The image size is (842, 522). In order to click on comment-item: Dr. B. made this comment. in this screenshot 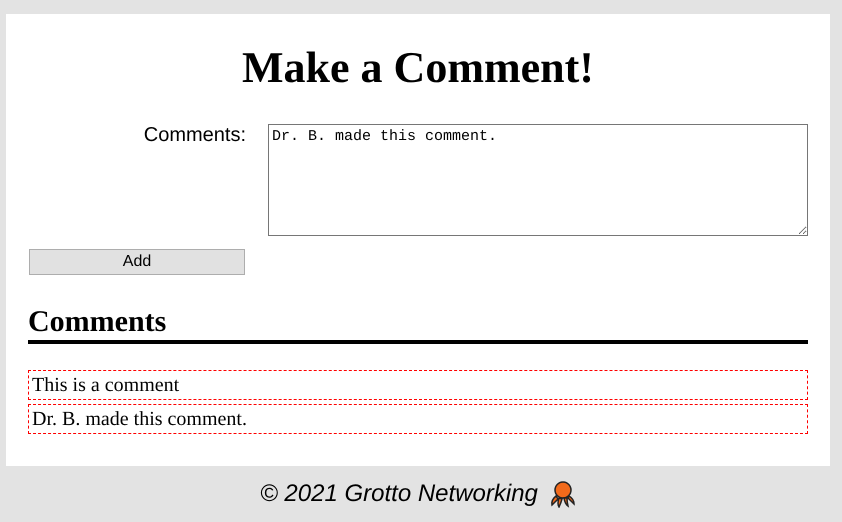, I will do `click(418, 419)`.